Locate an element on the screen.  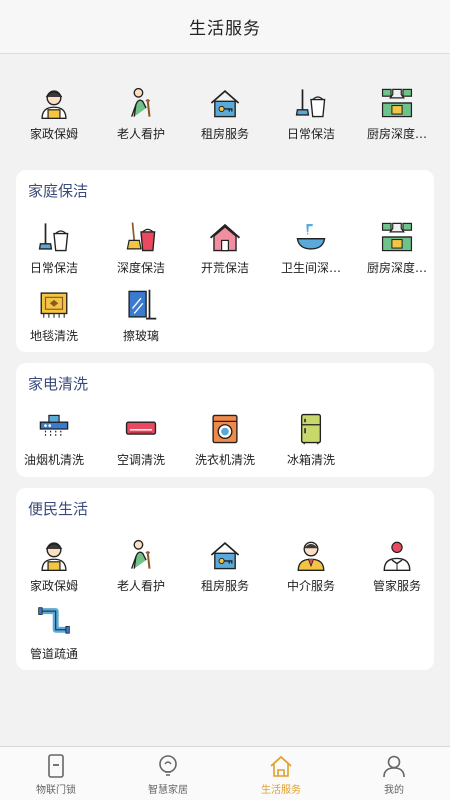
washing-machine-icon is located at coordinates (225, 429).